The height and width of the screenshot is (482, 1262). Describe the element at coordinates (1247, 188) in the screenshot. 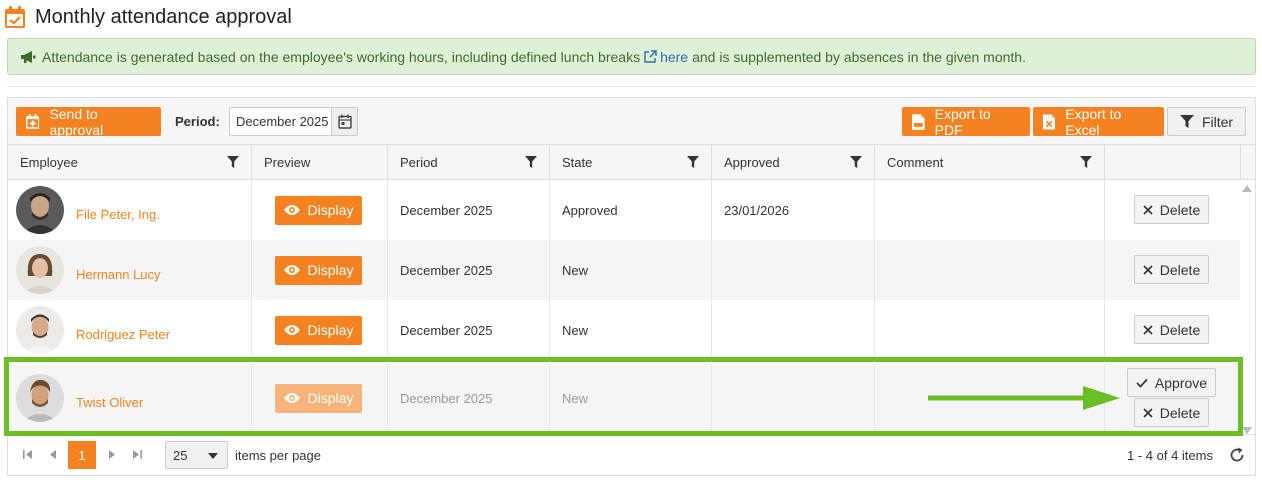

I see `scroll-up-arrow` at that location.